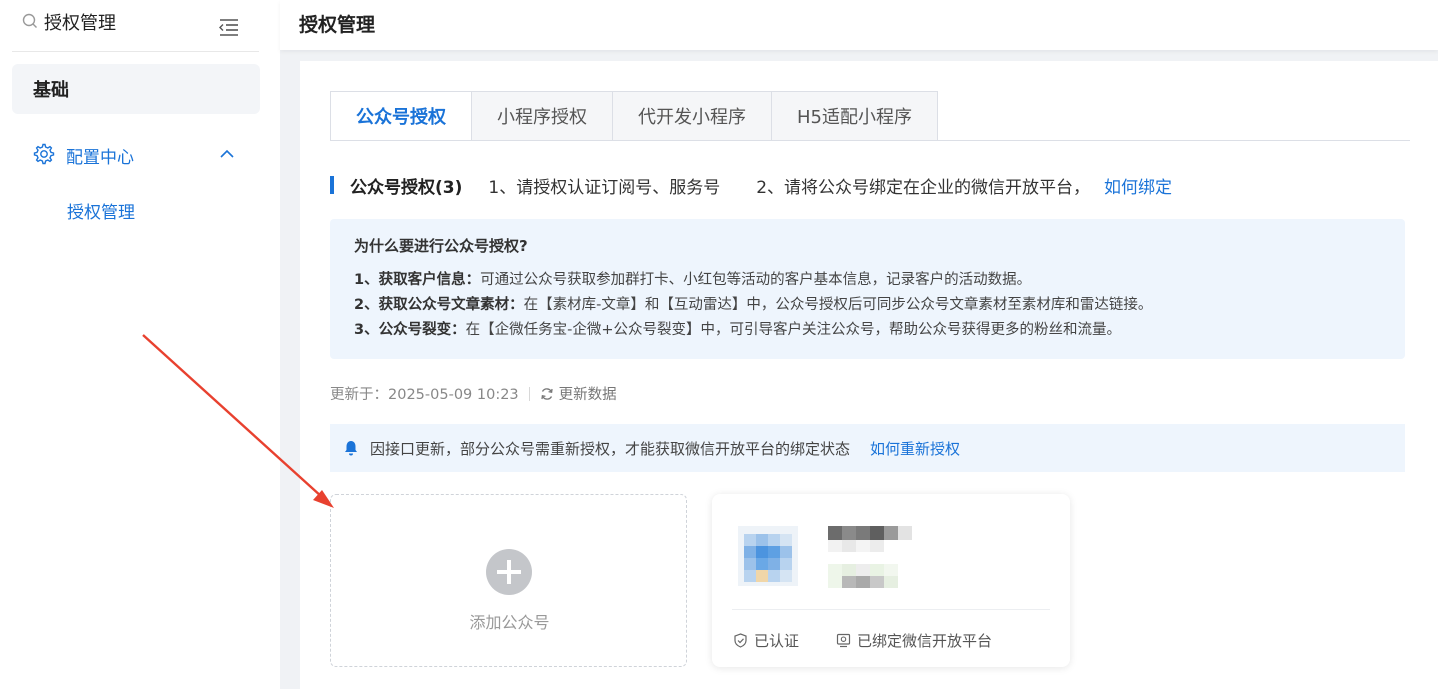 The image size is (1438, 689). Describe the element at coordinates (101, 210) in the screenshot. I see `sidebar-subitem-auth-management: 授权管理` at that location.